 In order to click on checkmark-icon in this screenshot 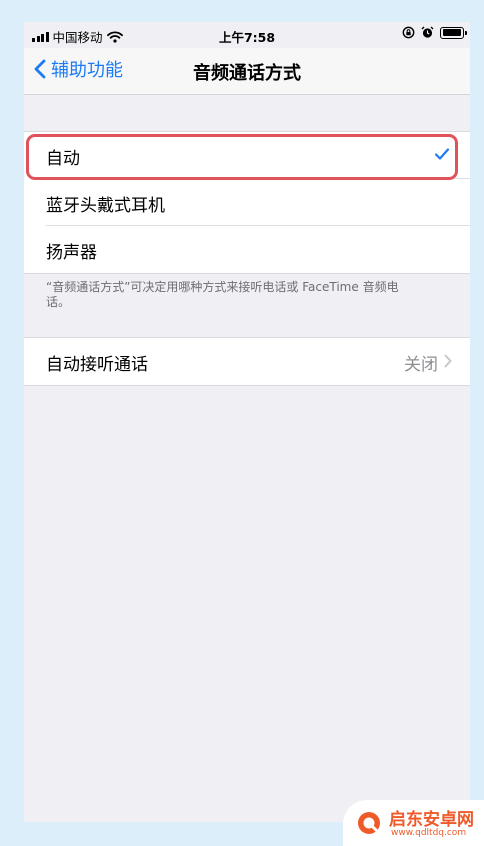, I will do `click(442, 154)`.